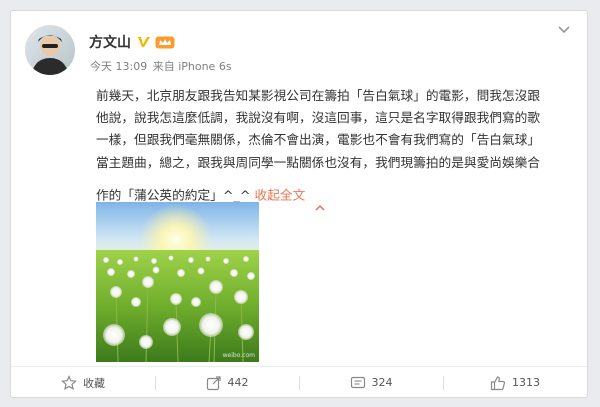  Describe the element at coordinates (238, 382) in the screenshot. I see `repost-count: 442` at that location.